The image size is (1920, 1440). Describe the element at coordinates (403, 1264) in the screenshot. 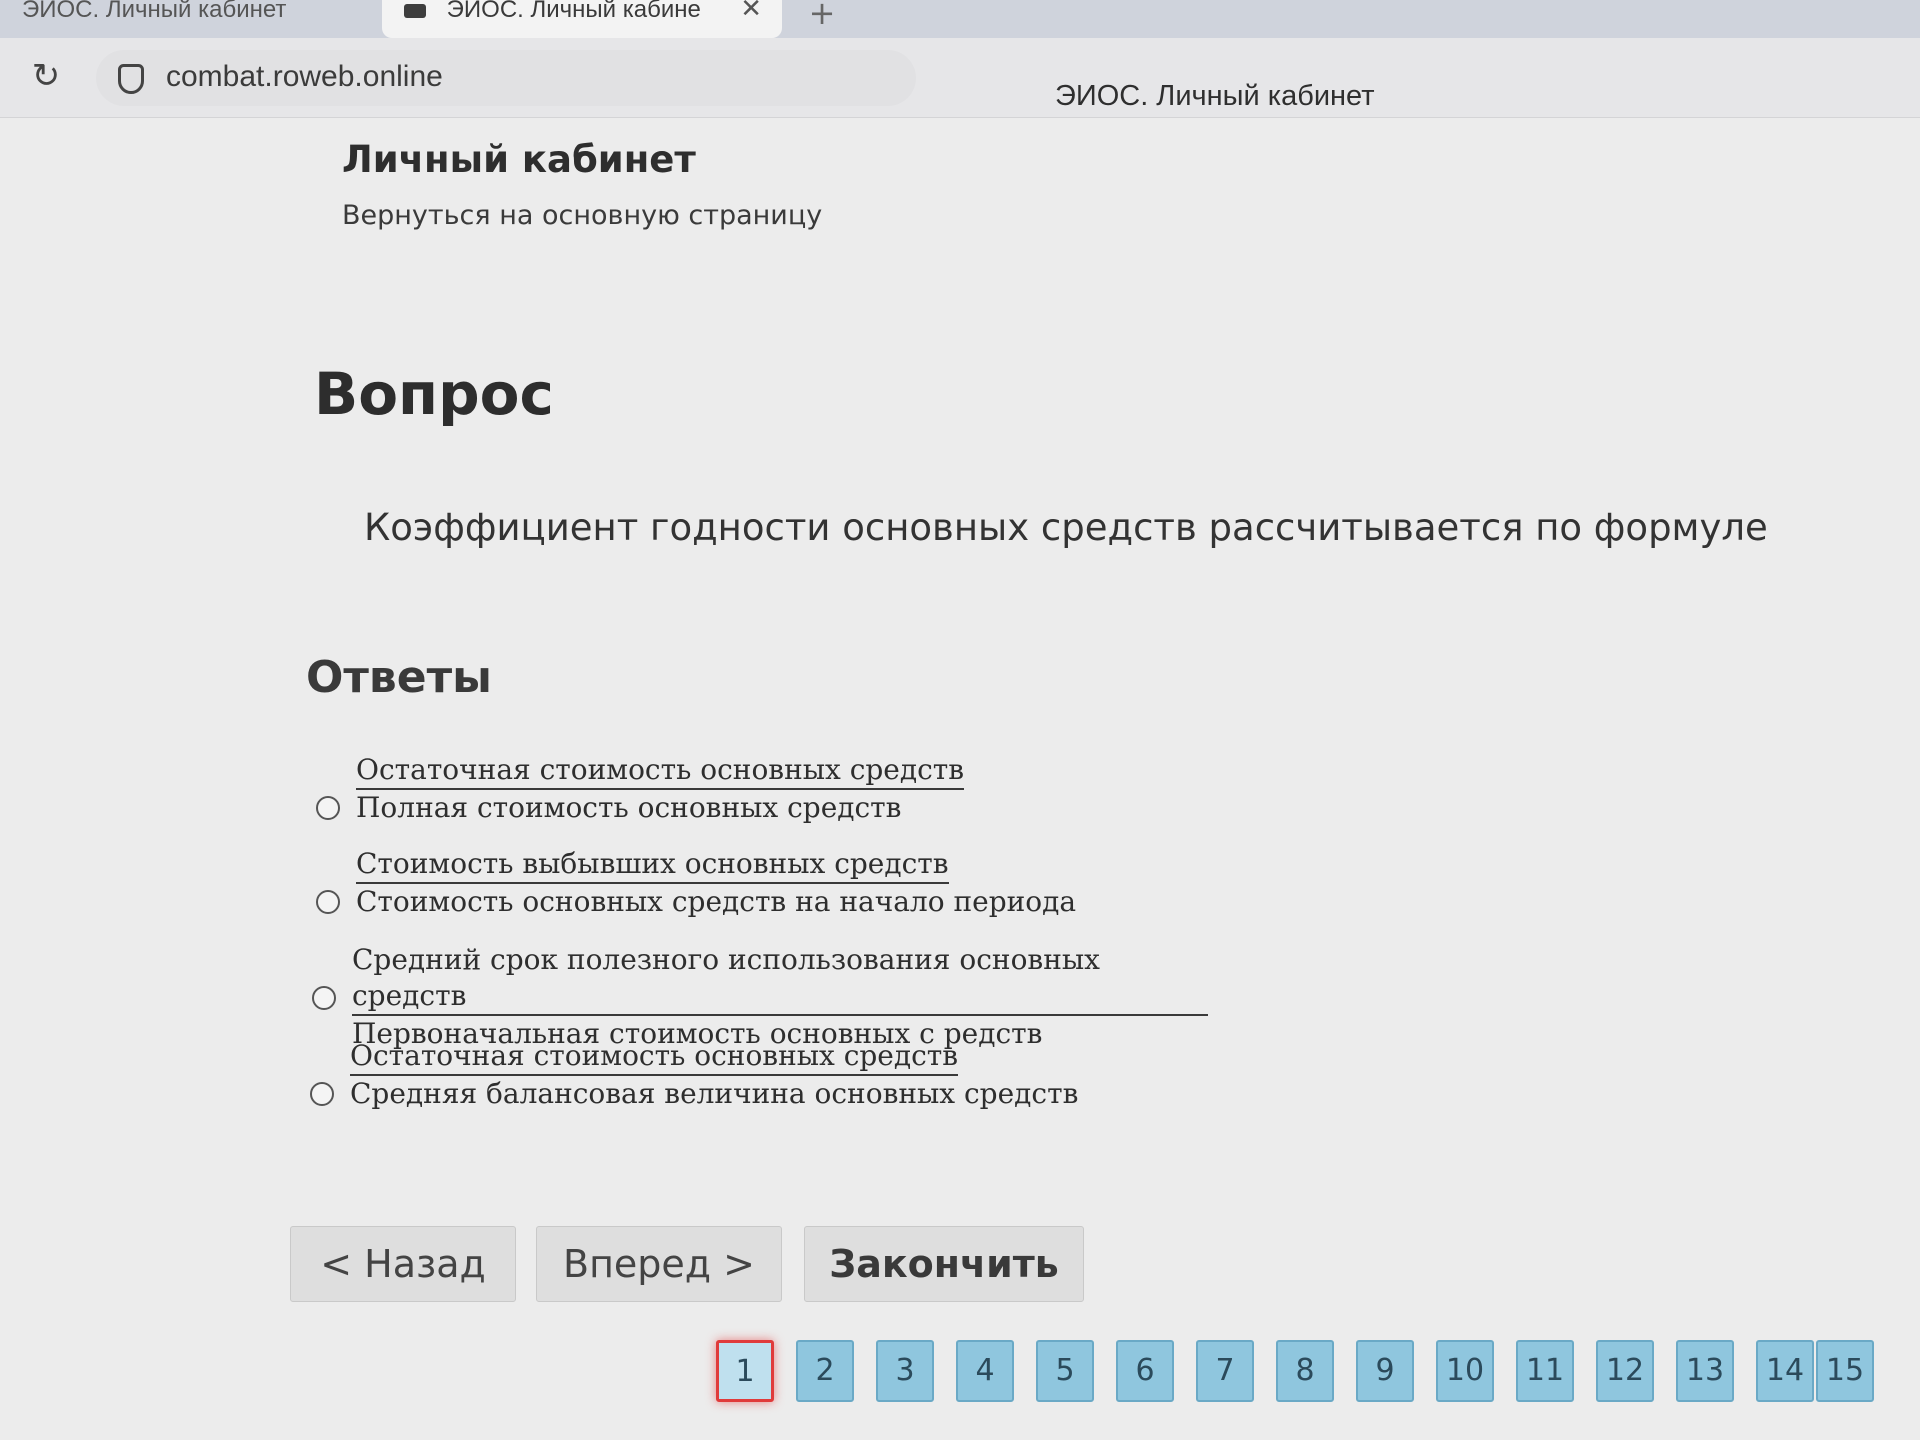

I see `back-button: < Назад` at that location.